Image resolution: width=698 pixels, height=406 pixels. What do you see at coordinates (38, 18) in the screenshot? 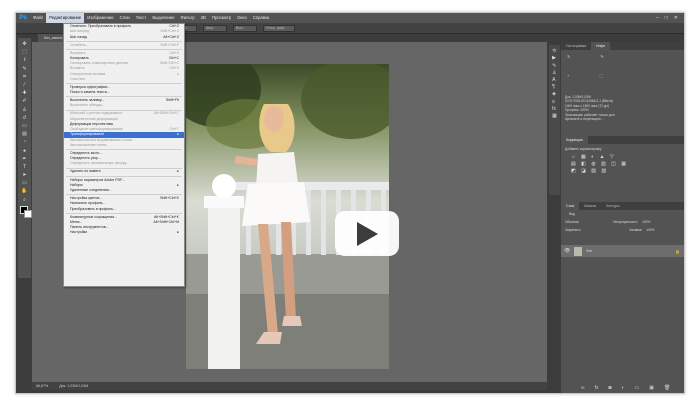
I see `menu-item: Файл` at bounding box center [38, 18].